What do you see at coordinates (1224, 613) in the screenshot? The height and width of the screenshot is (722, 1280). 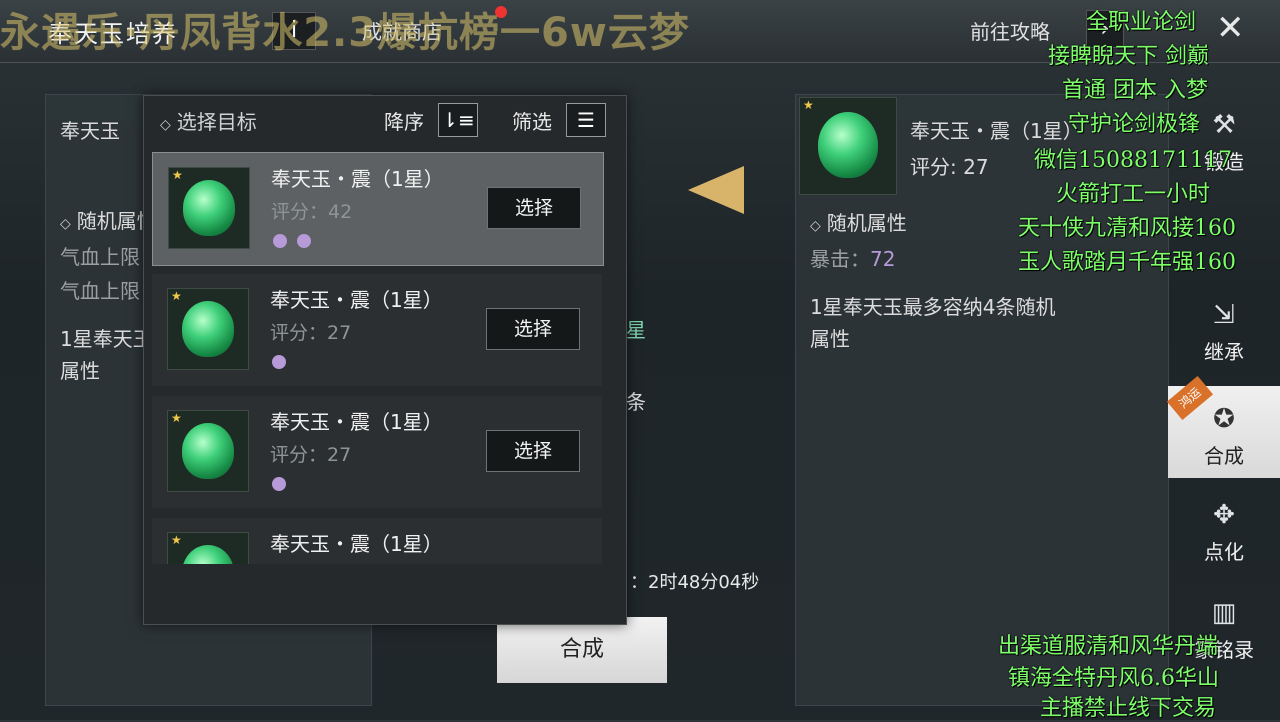 I see `scroll-icon: ▥` at bounding box center [1224, 613].